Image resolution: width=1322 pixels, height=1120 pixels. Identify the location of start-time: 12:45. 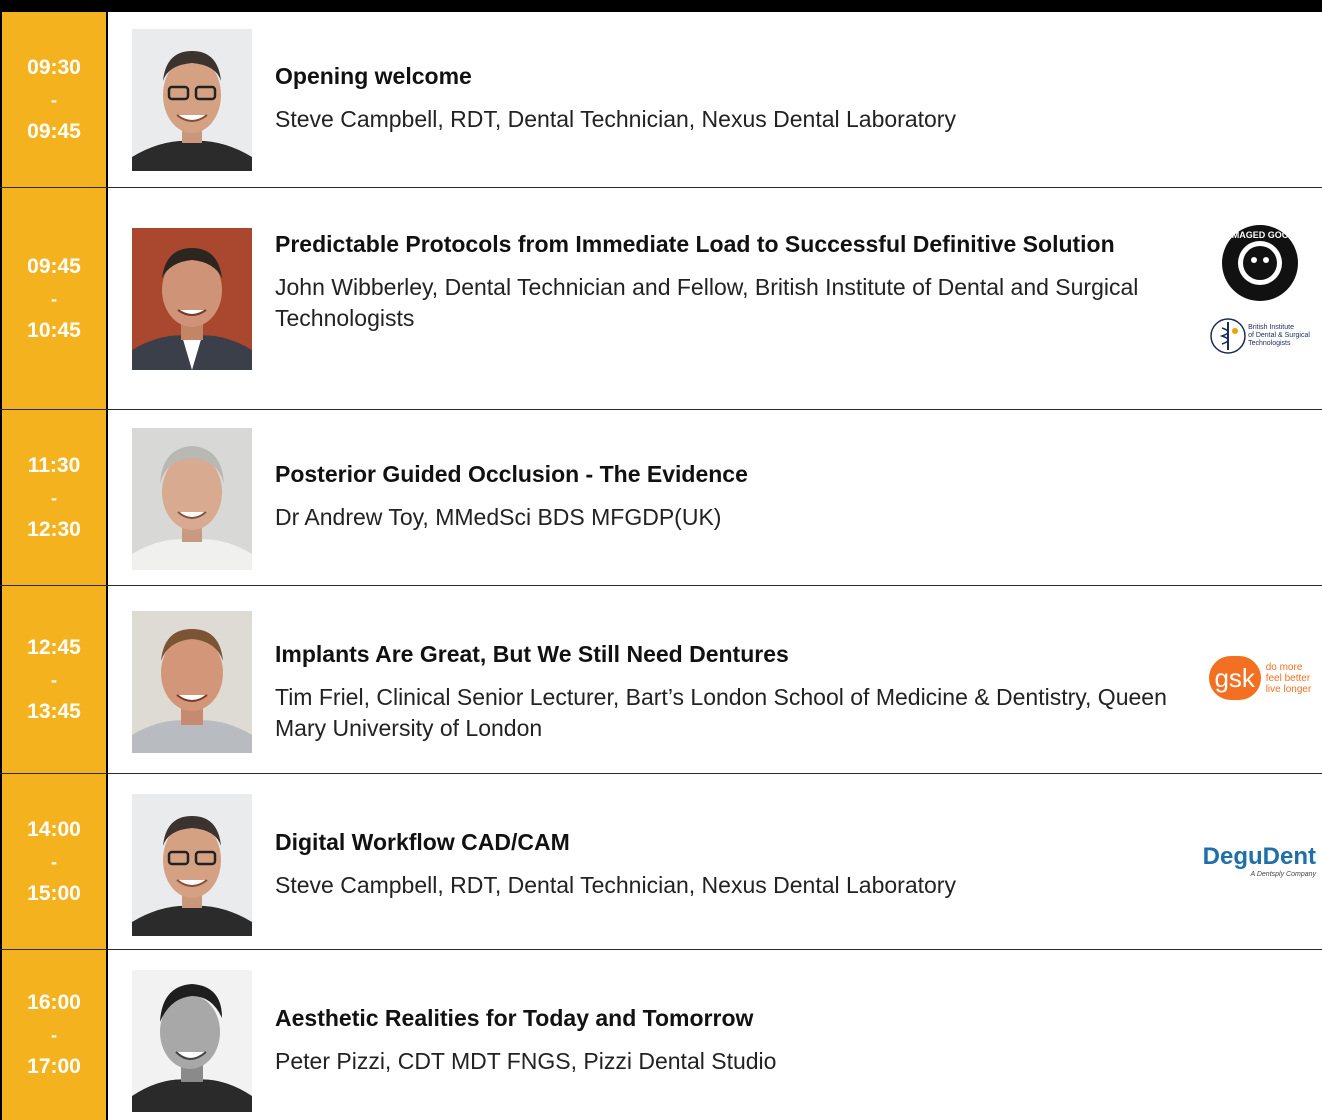
(54, 647).